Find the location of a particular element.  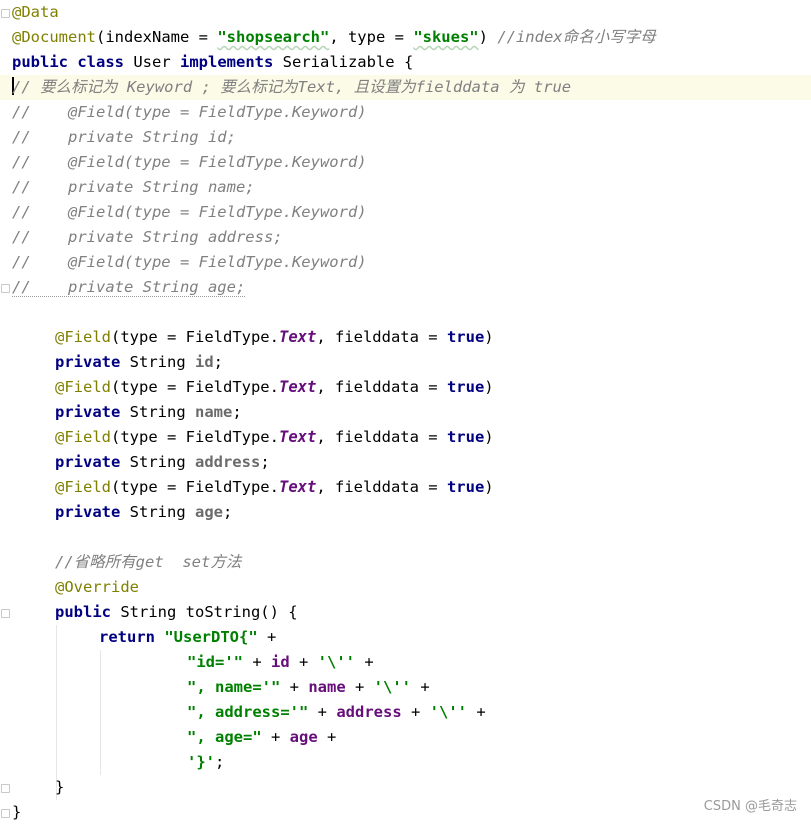

field-name: id is located at coordinates (204, 362).